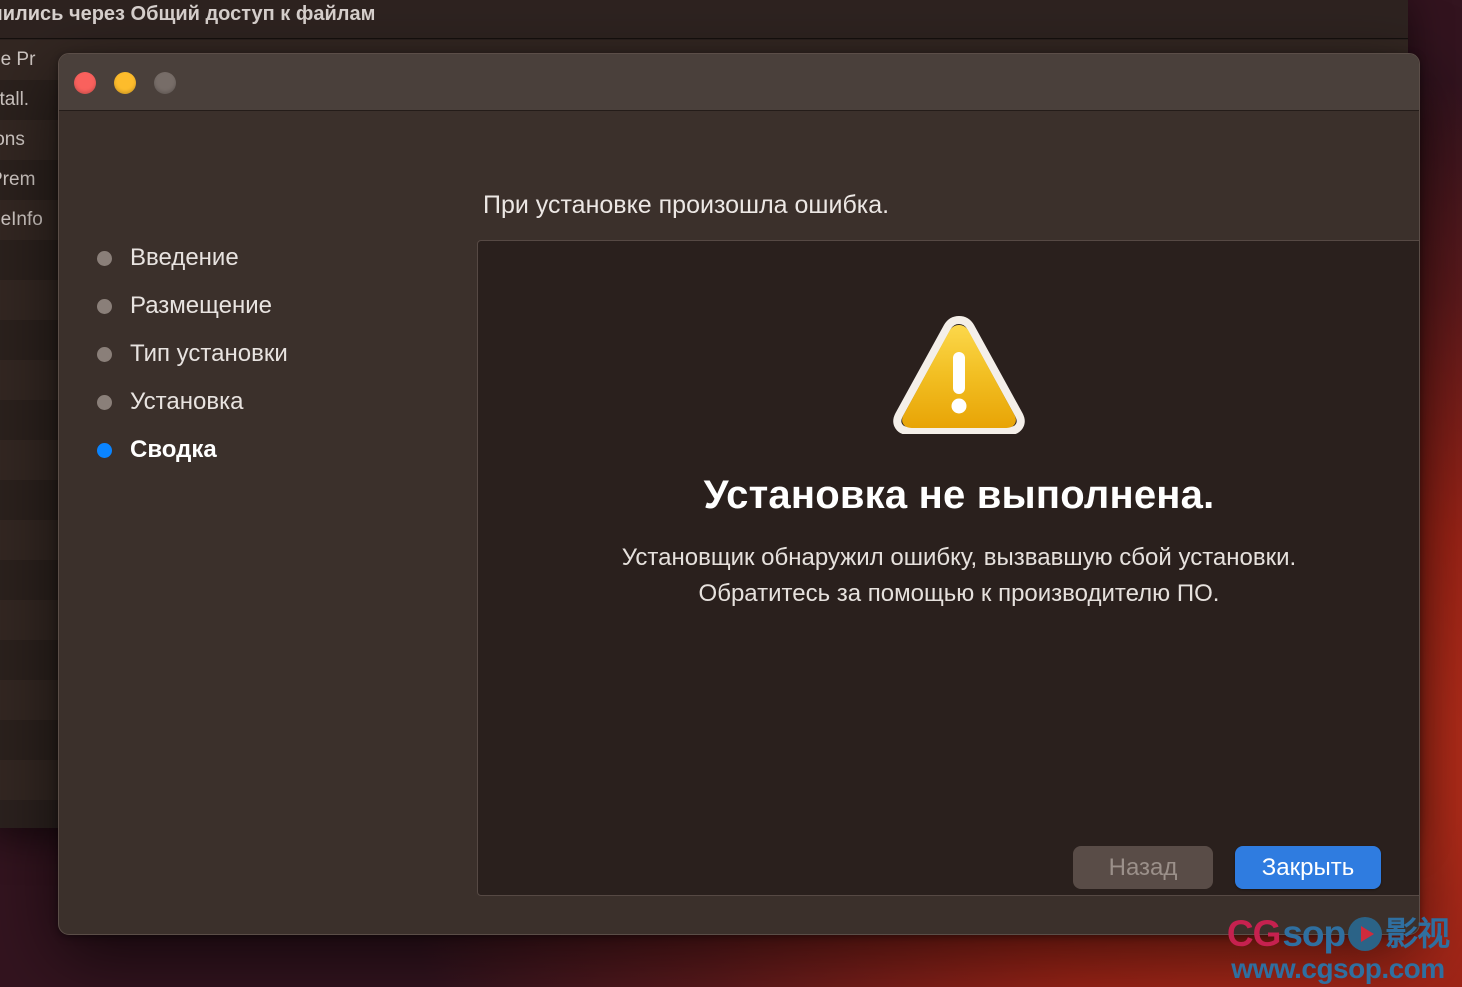  I want to click on zoom-icon, so click(165, 83).